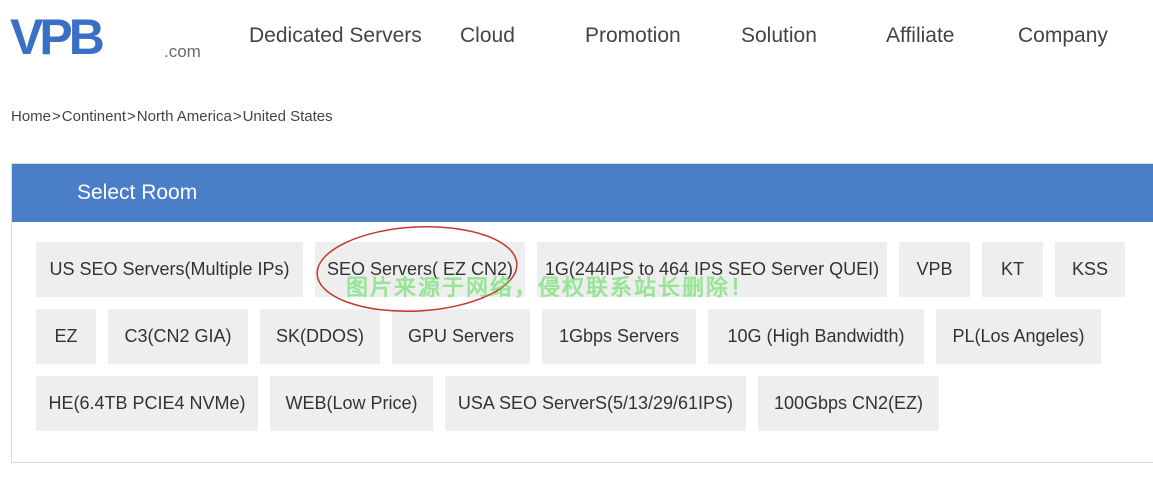  Describe the element at coordinates (582, 193) in the screenshot. I see `panel-header: Select Room` at that location.